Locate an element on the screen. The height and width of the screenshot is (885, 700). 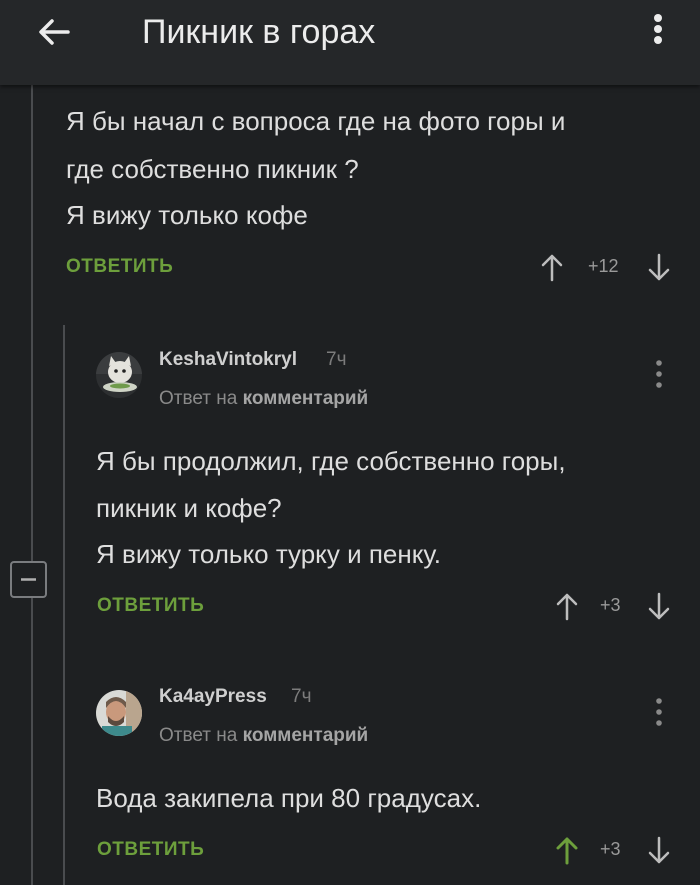
cat-avatar-icon is located at coordinates (119, 375).